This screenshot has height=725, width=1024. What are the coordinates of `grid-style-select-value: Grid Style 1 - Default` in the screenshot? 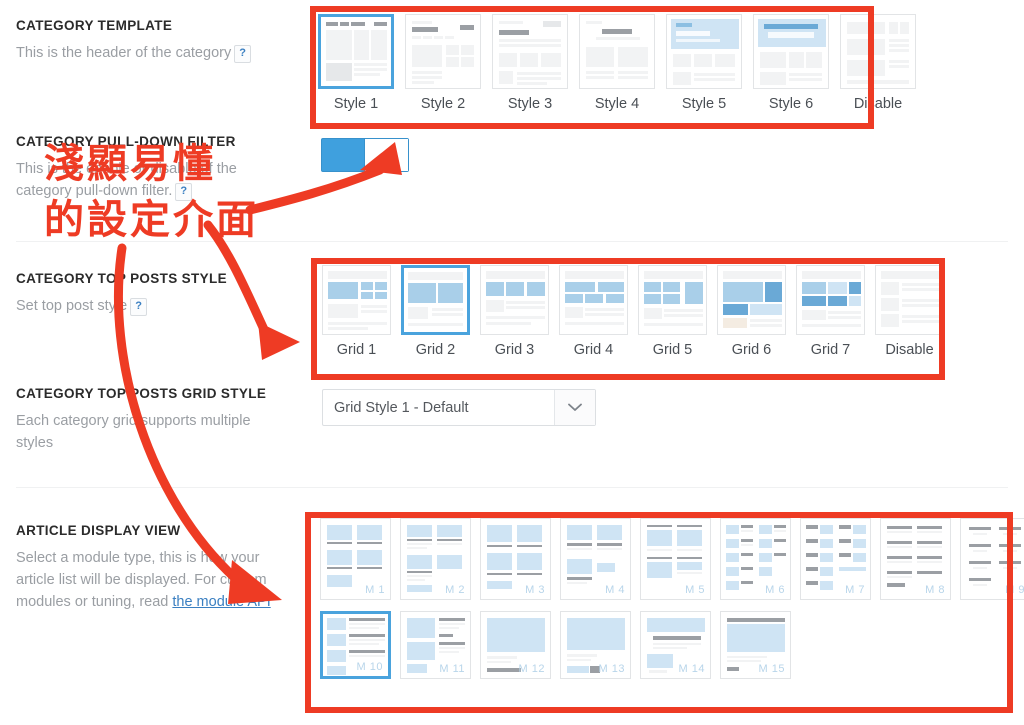 It's located at (401, 407).